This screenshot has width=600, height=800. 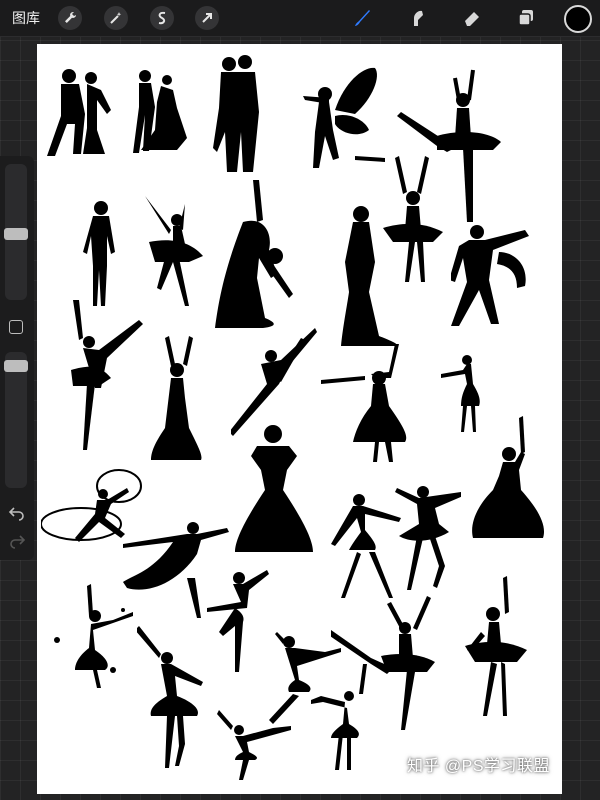 What do you see at coordinates (255, 255) in the screenshot?
I see `backbend-dancer-silhouette` at bounding box center [255, 255].